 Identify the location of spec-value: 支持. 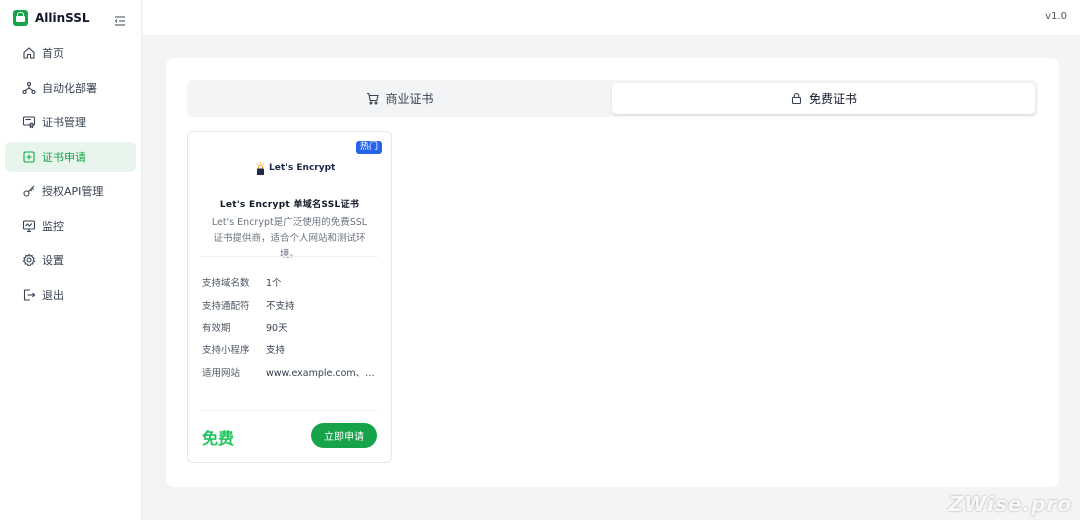
(276, 351).